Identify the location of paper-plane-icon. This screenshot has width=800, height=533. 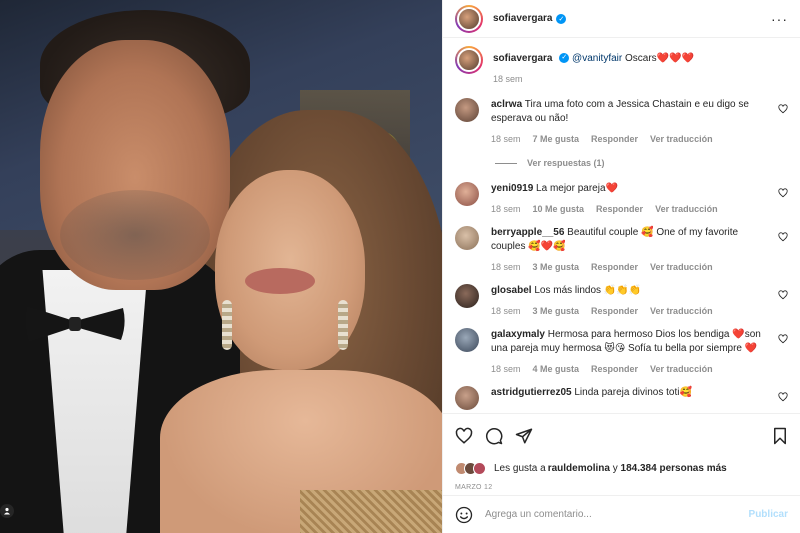
(524, 436).